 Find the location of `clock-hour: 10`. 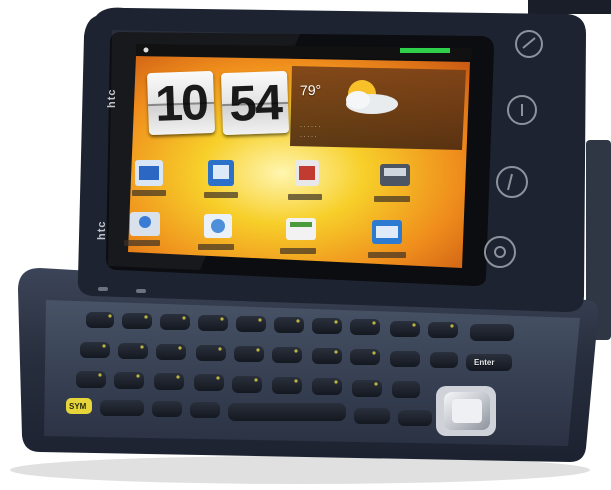

clock-hour: 10 is located at coordinates (181, 103).